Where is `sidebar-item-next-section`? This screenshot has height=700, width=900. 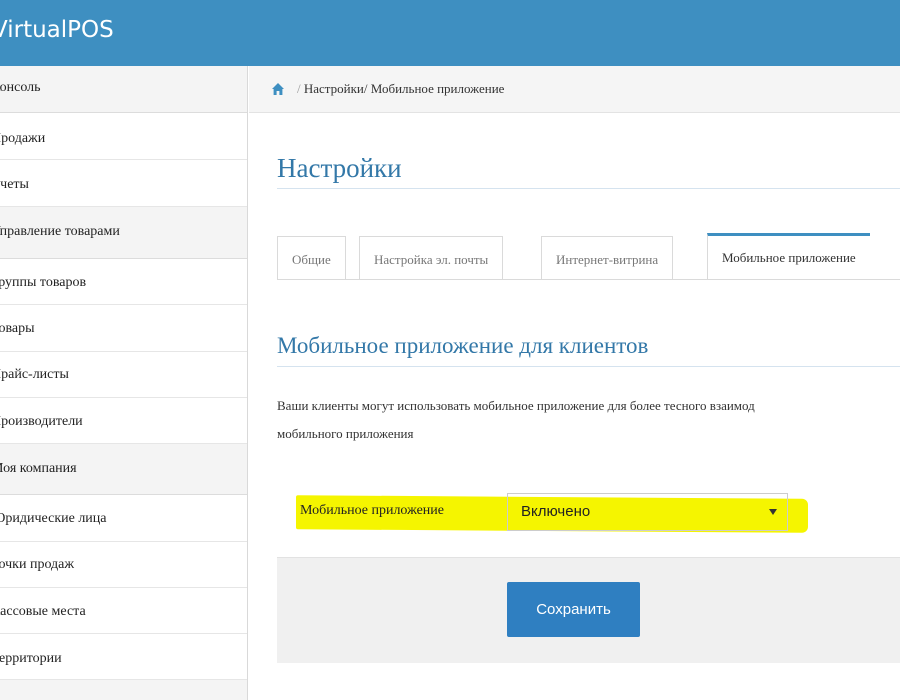
sidebar-item-next-section is located at coordinates (123, 690).